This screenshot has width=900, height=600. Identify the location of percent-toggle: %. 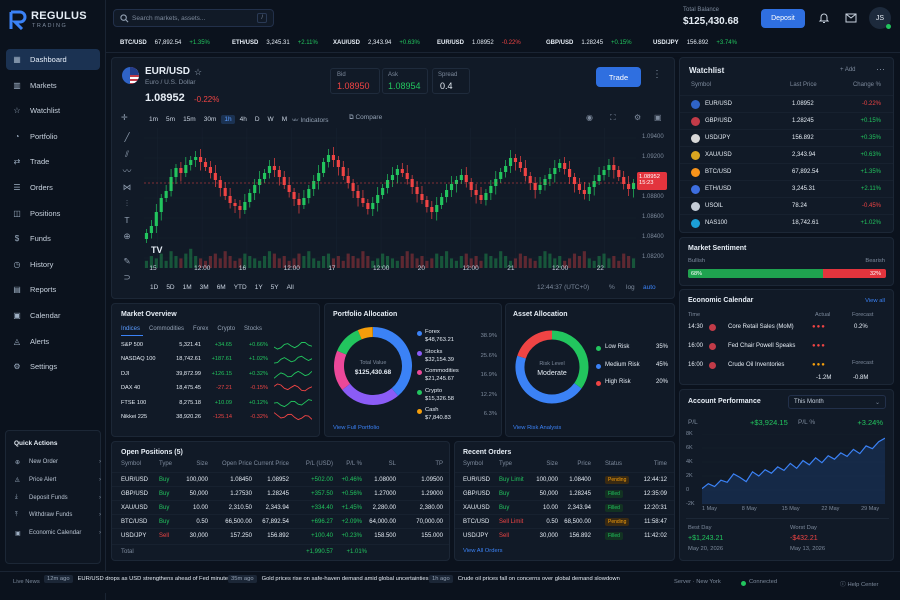
(612, 287).